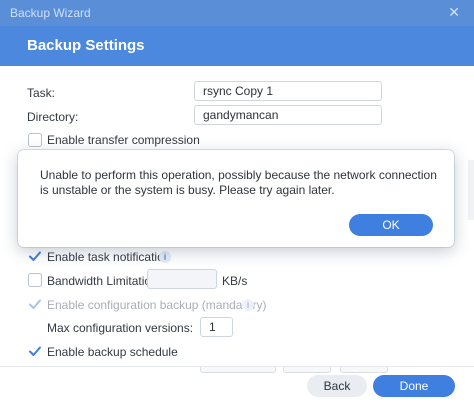 Image resolution: width=474 pixels, height=405 pixels. I want to click on backup-schedule-checkbox, so click(35, 351).